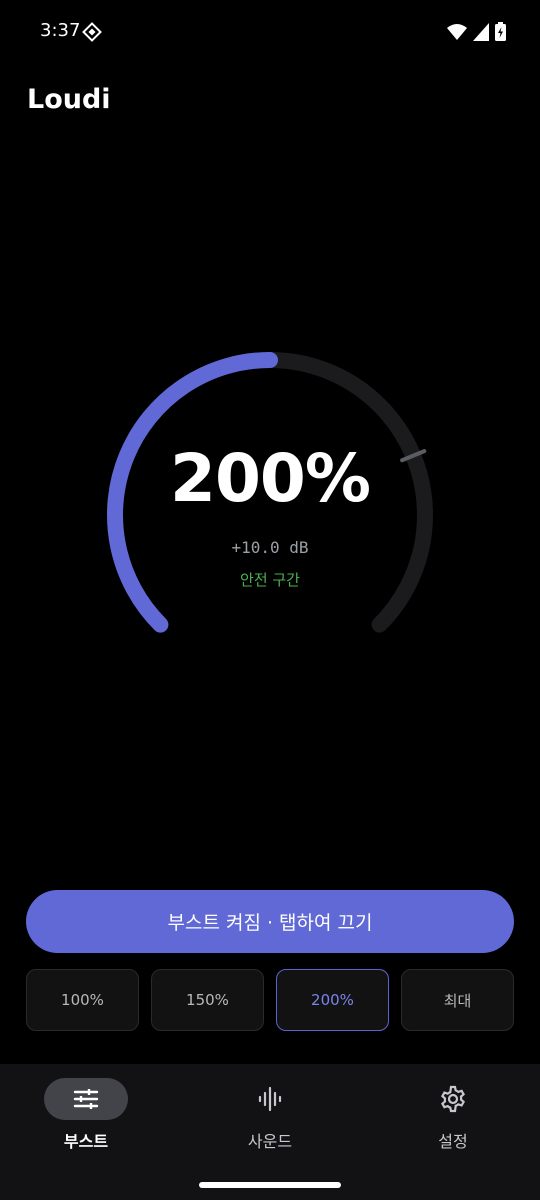  Describe the element at coordinates (270, 547) in the screenshot. I see `gain-db: +10.0 dB` at that location.